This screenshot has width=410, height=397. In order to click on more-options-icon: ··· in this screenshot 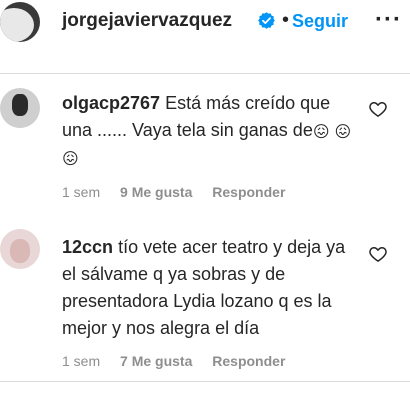, I will do `click(388, 20)`.